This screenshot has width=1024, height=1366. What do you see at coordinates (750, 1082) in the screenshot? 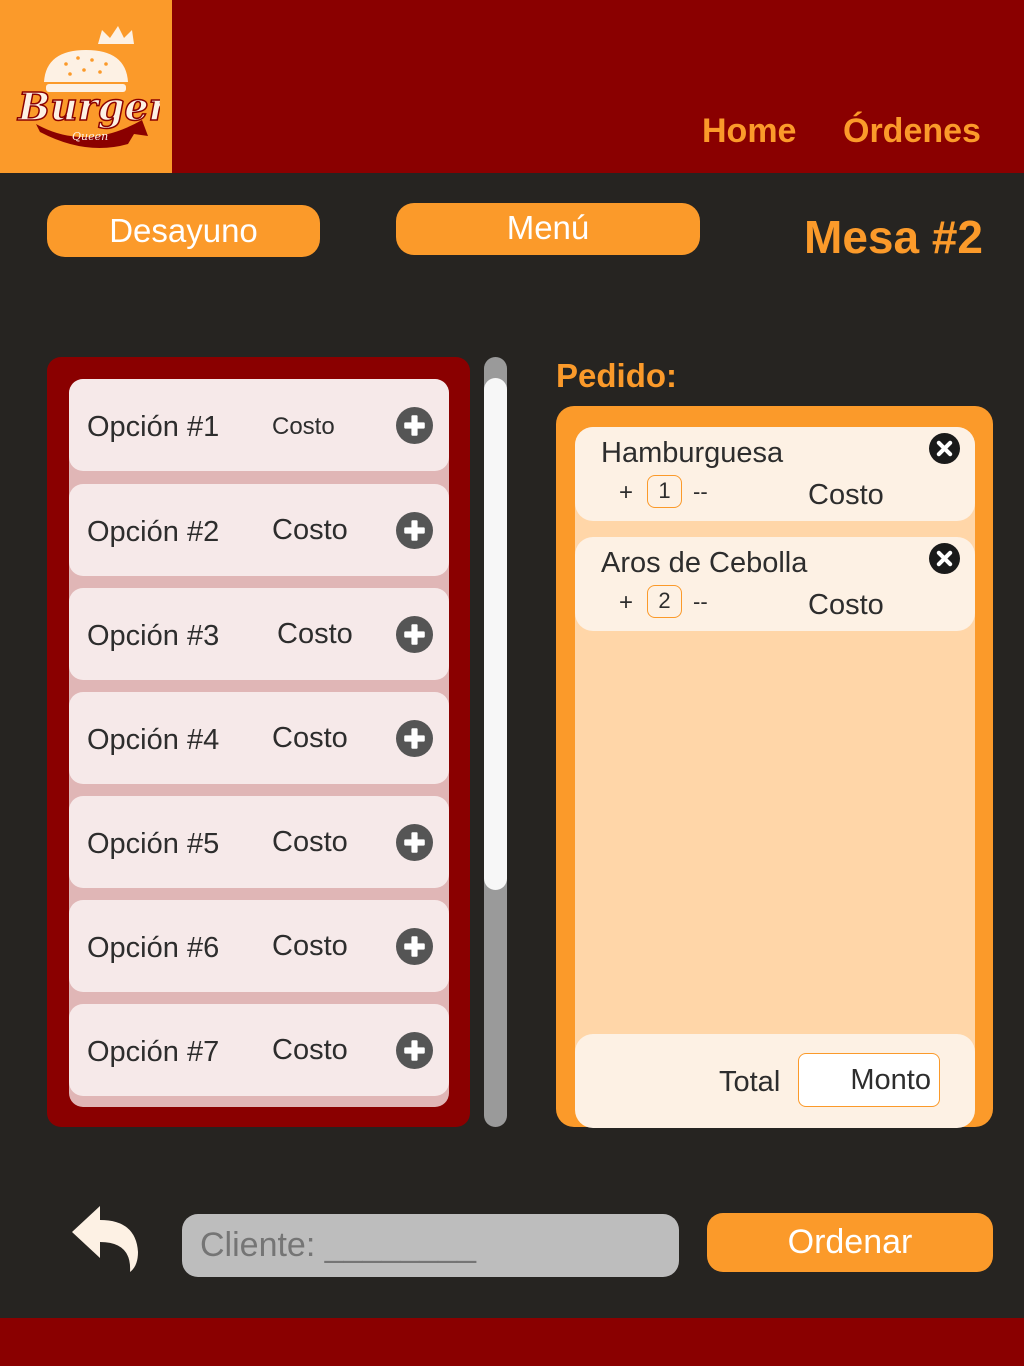
I see `total-label: Total` at bounding box center [750, 1082].